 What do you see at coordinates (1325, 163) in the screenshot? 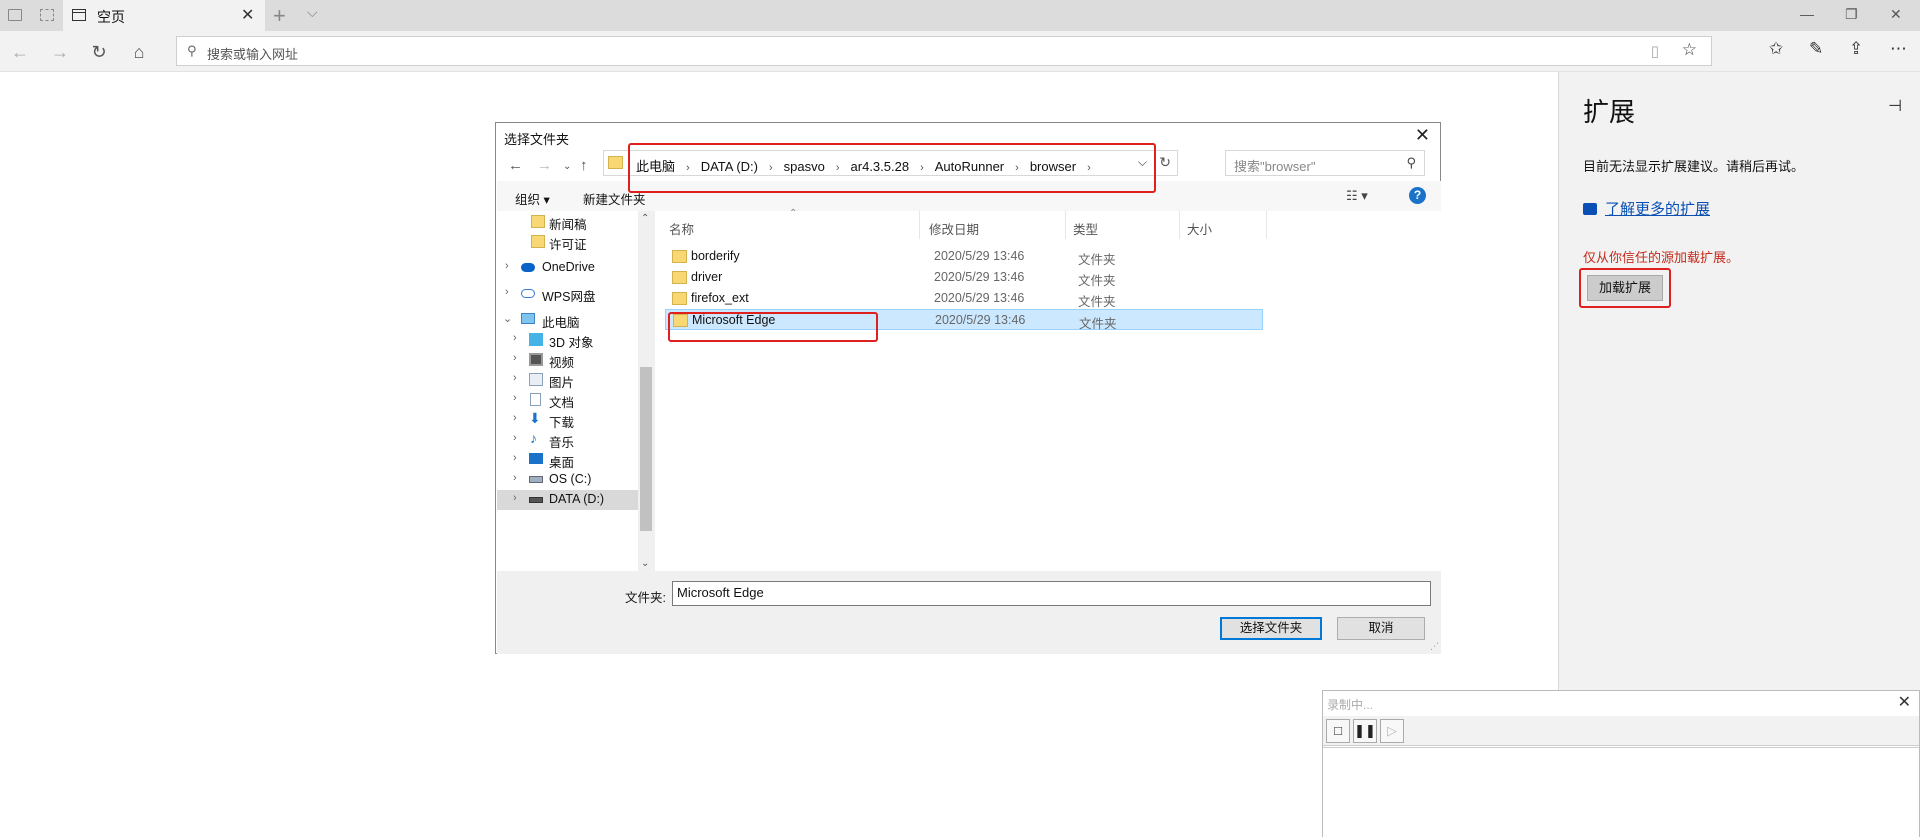
I see `folder-search-input: 搜索"browser" ⚲` at bounding box center [1325, 163].